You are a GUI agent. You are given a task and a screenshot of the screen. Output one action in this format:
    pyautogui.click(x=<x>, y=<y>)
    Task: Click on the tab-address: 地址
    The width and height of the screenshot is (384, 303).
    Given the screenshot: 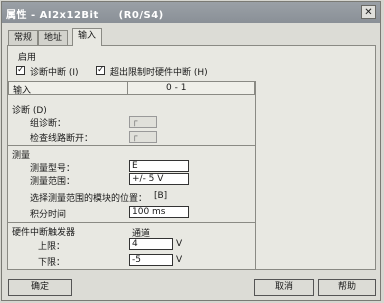 What is the action you would take?
    pyautogui.click(x=53, y=37)
    